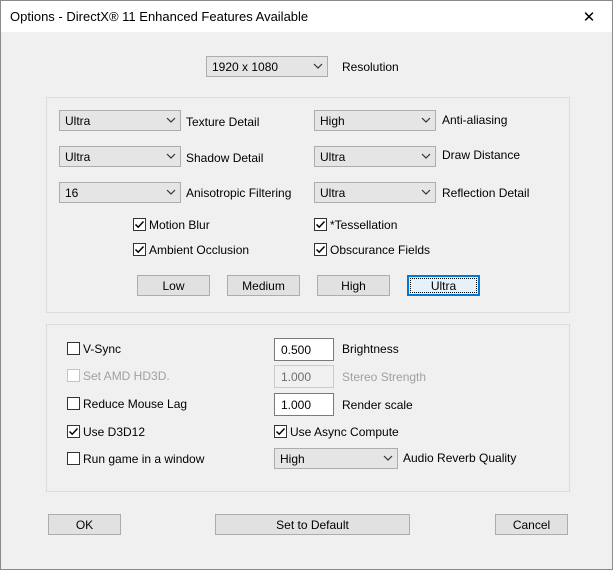 This screenshot has height=570, width=613. I want to click on reduce-mouse-lag-checkbox, so click(73, 403).